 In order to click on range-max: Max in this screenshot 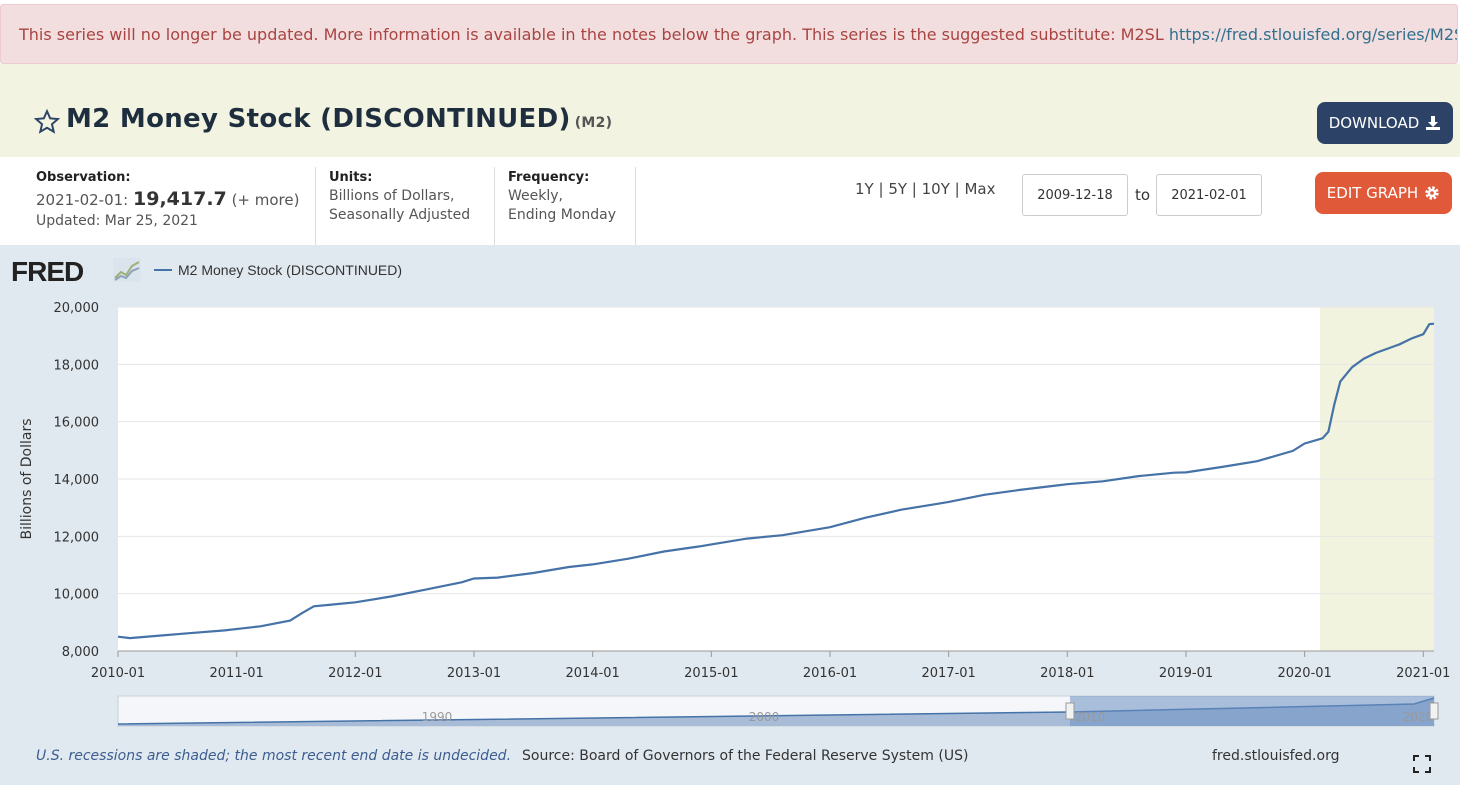, I will do `click(979, 189)`.